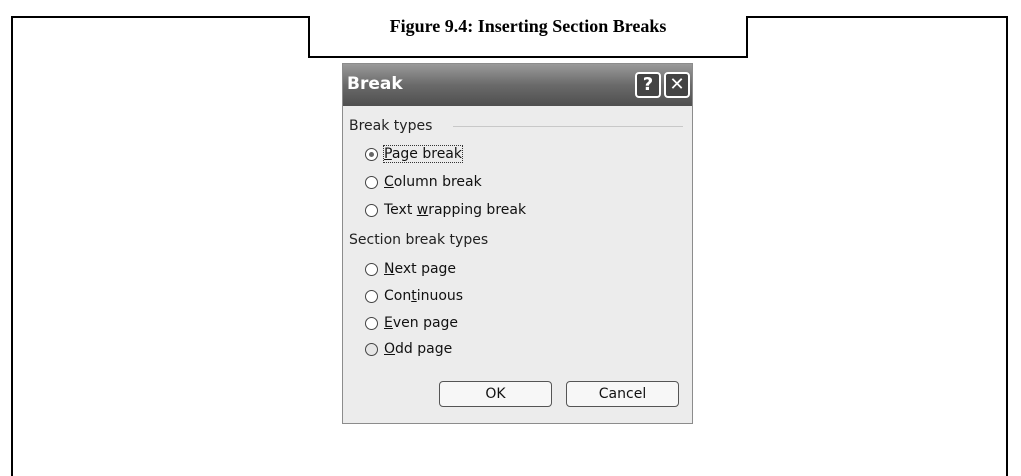  Describe the element at coordinates (433, 182) in the screenshot. I see `option-label: Column break` at that location.